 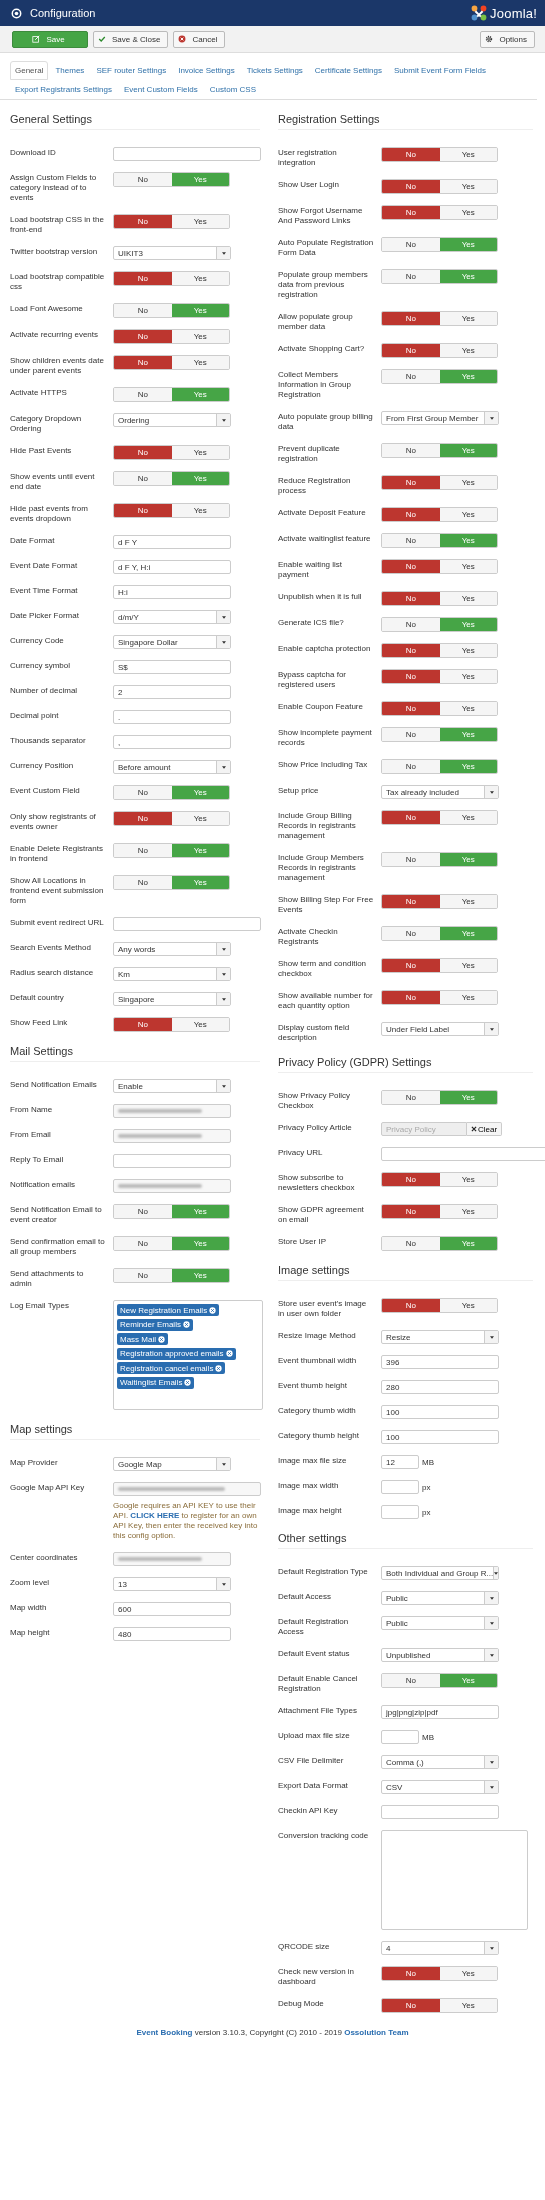 I want to click on input-field: H:i, so click(x=172, y=592).